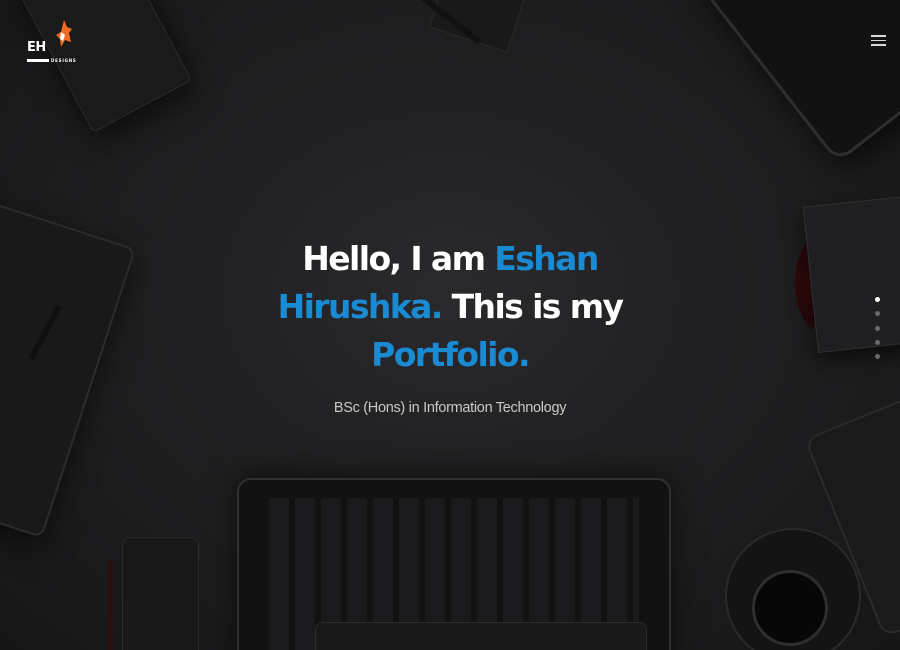 The width and height of the screenshot is (900, 650). Describe the element at coordinates (398, 258) in the screenshot. I see `headline-text: Hello, I am` at that location.